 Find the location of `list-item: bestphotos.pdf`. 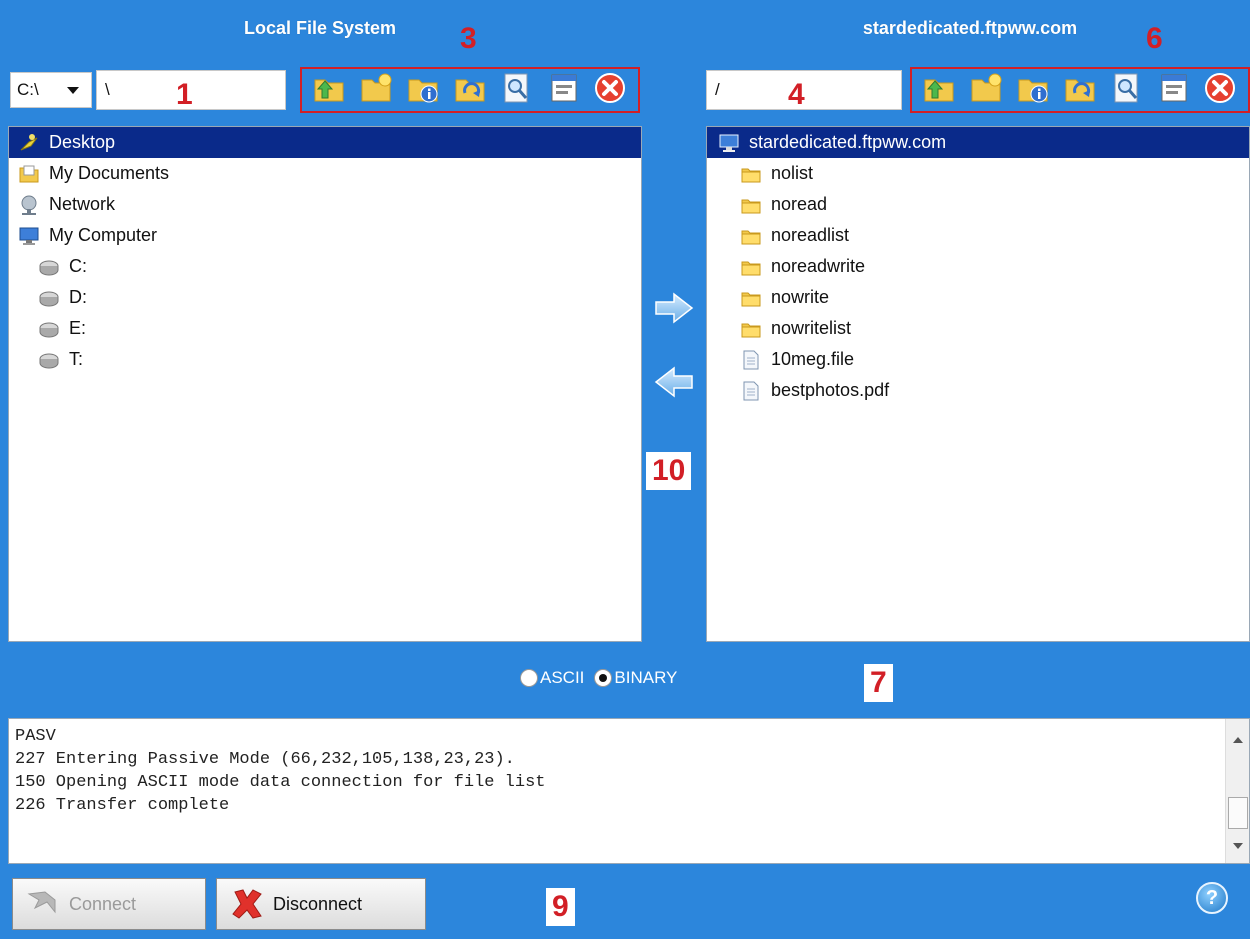

list-item: bestphotos.pdf is located at coordinates (978, 390).